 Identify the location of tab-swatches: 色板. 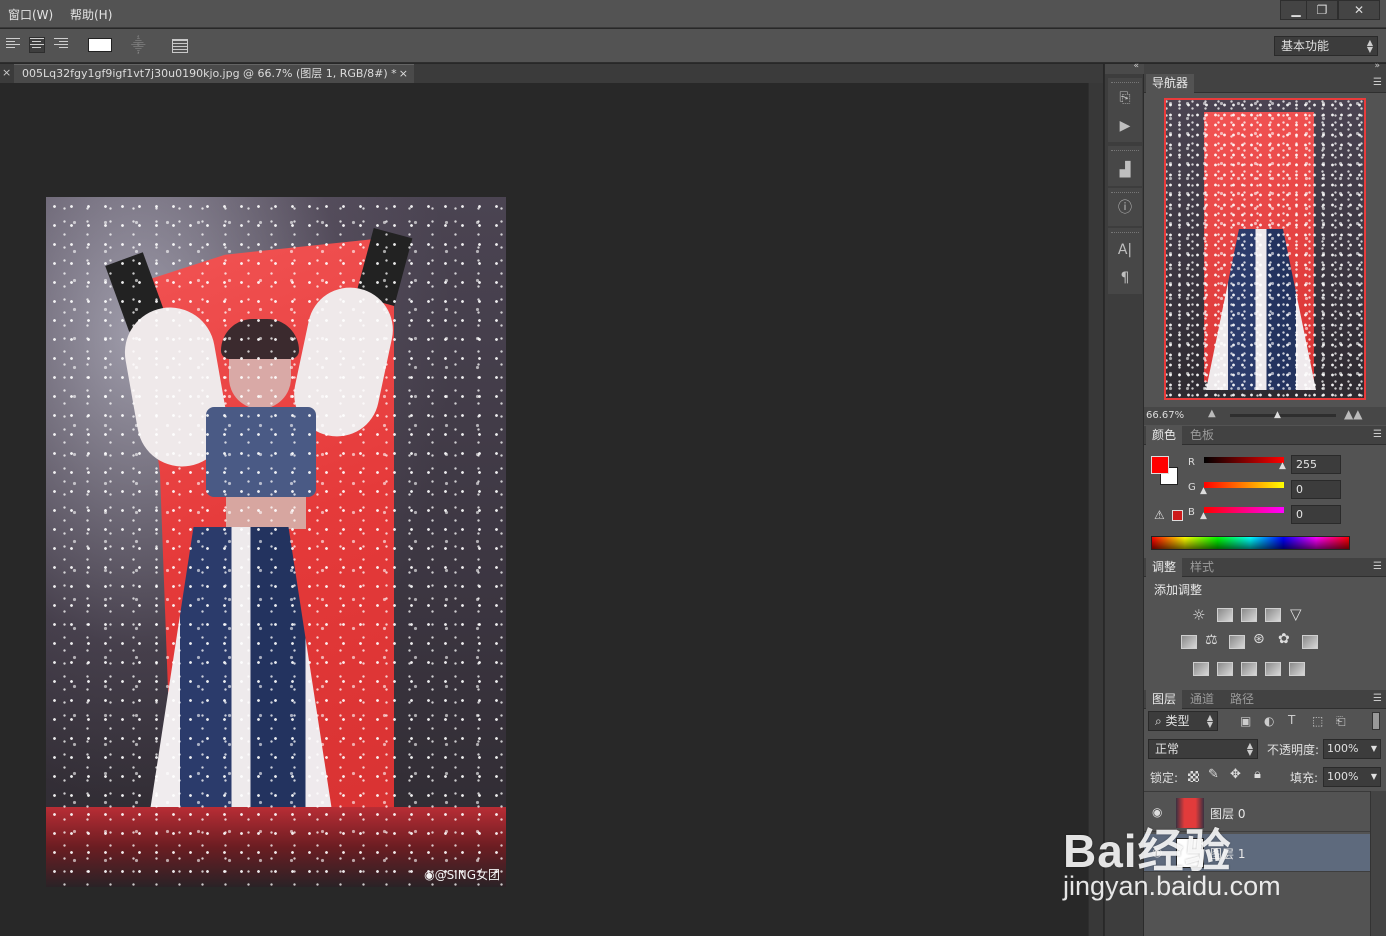
(1202, 435).